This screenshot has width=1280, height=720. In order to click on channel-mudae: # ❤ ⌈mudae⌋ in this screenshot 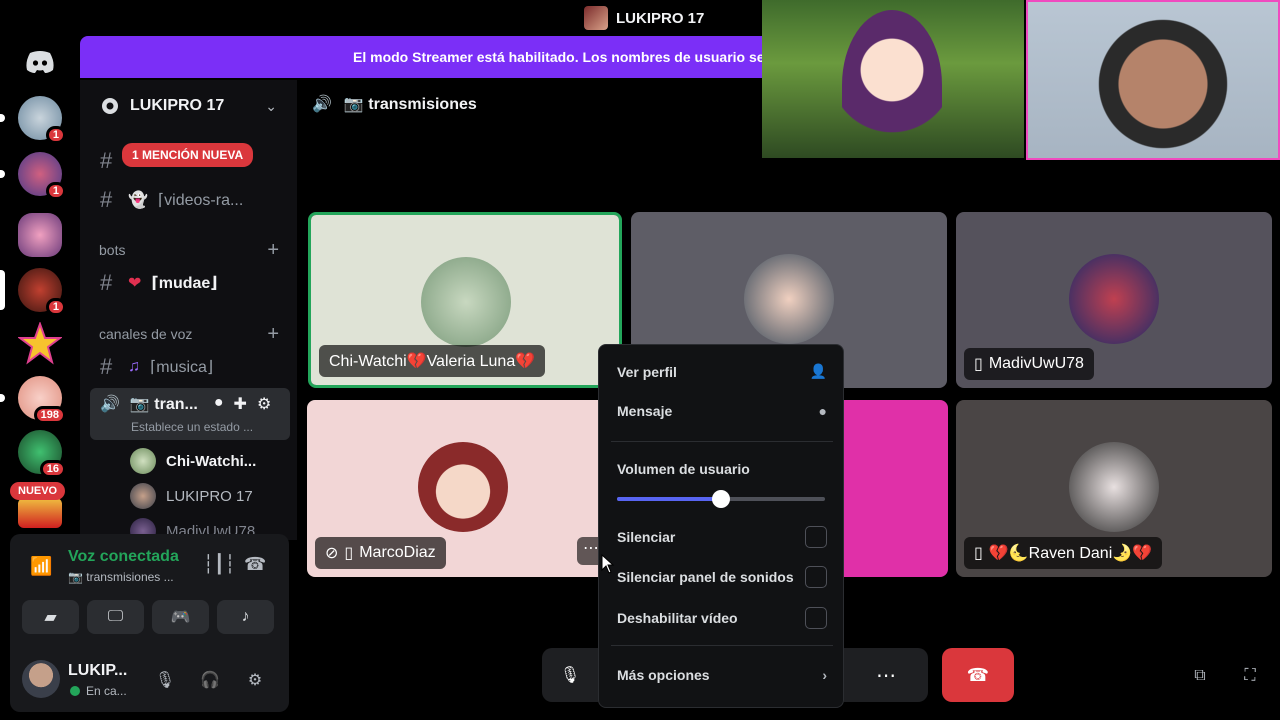, I will do `click(190, 283)`.